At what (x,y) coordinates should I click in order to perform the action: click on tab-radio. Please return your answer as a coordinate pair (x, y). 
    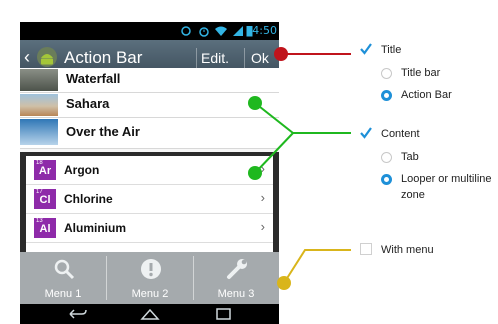
    Looking at the image, I should click on (386, 157).